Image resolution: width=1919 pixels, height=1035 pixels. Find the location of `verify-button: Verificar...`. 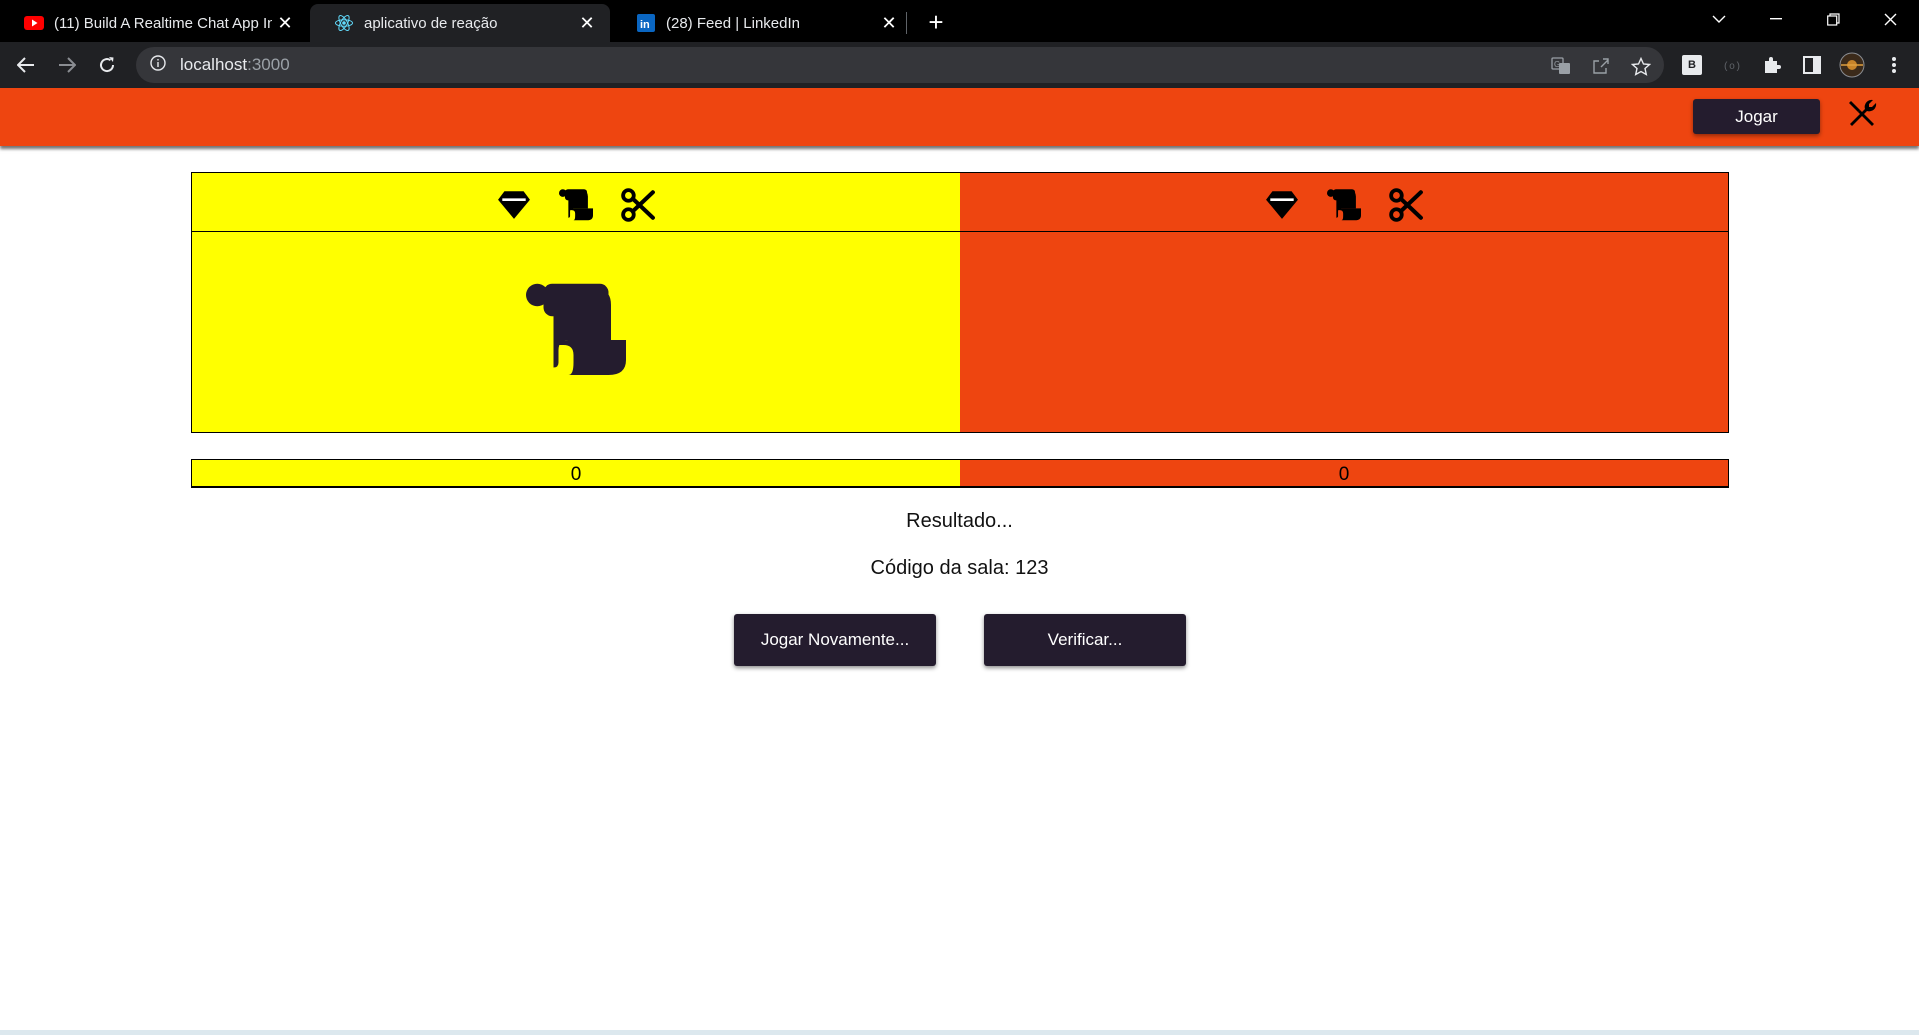

verify-button: Verificar... is located at coordinates (1085, 640).